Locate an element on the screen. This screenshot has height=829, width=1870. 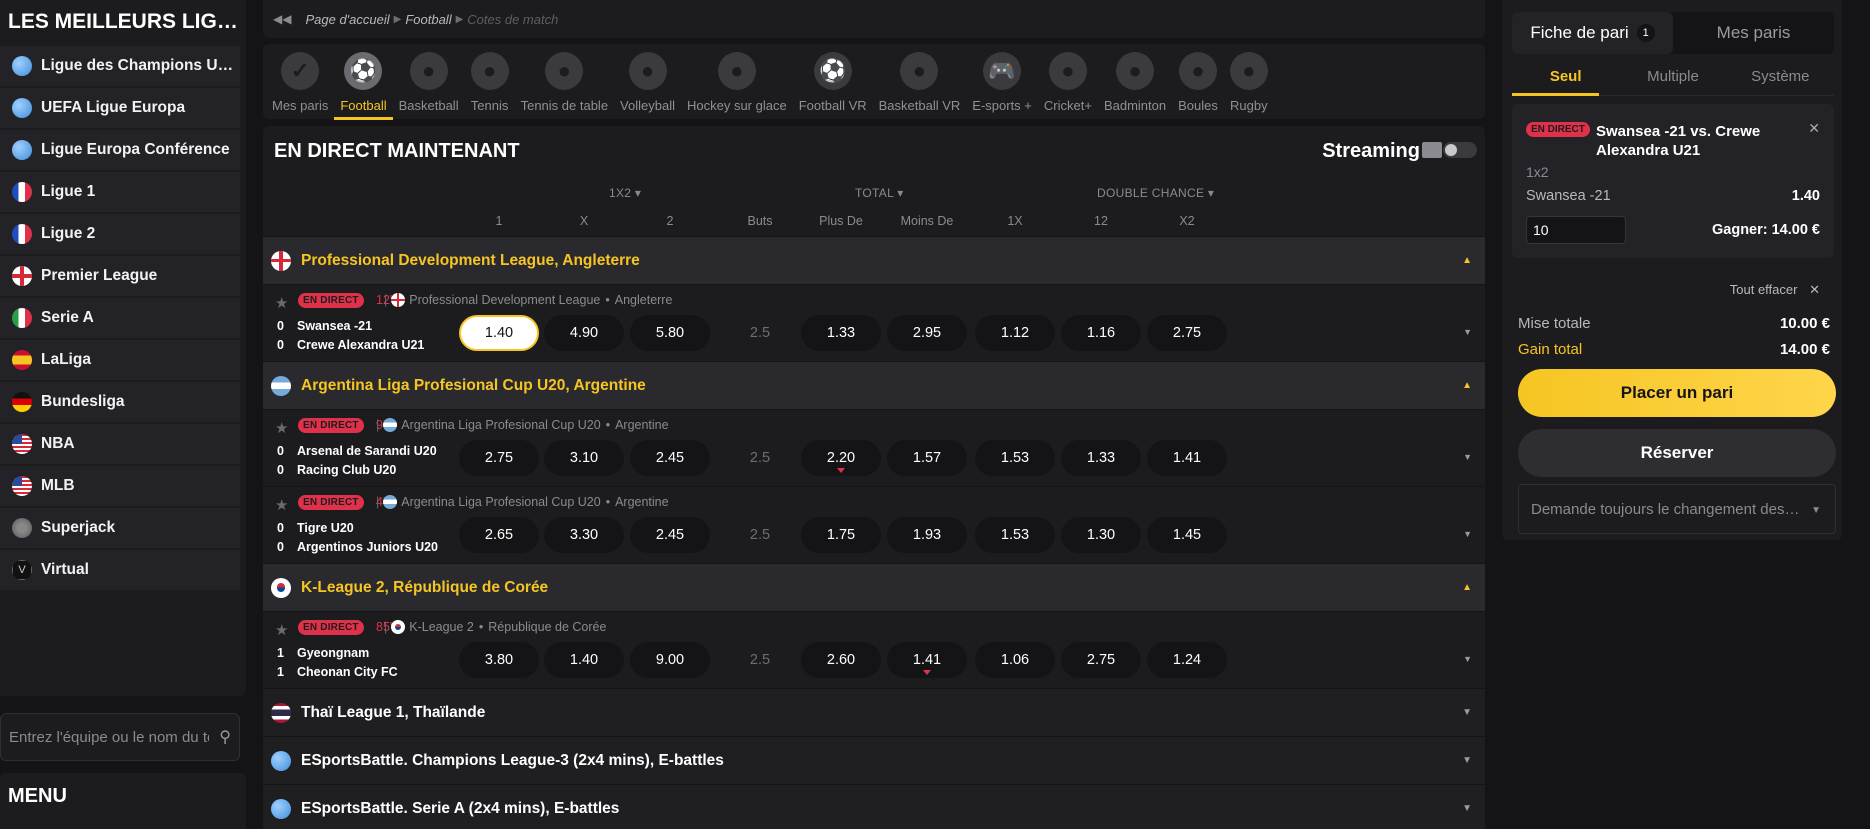
sport-tab: ● Rugby is located at coordinates (1249, 81).